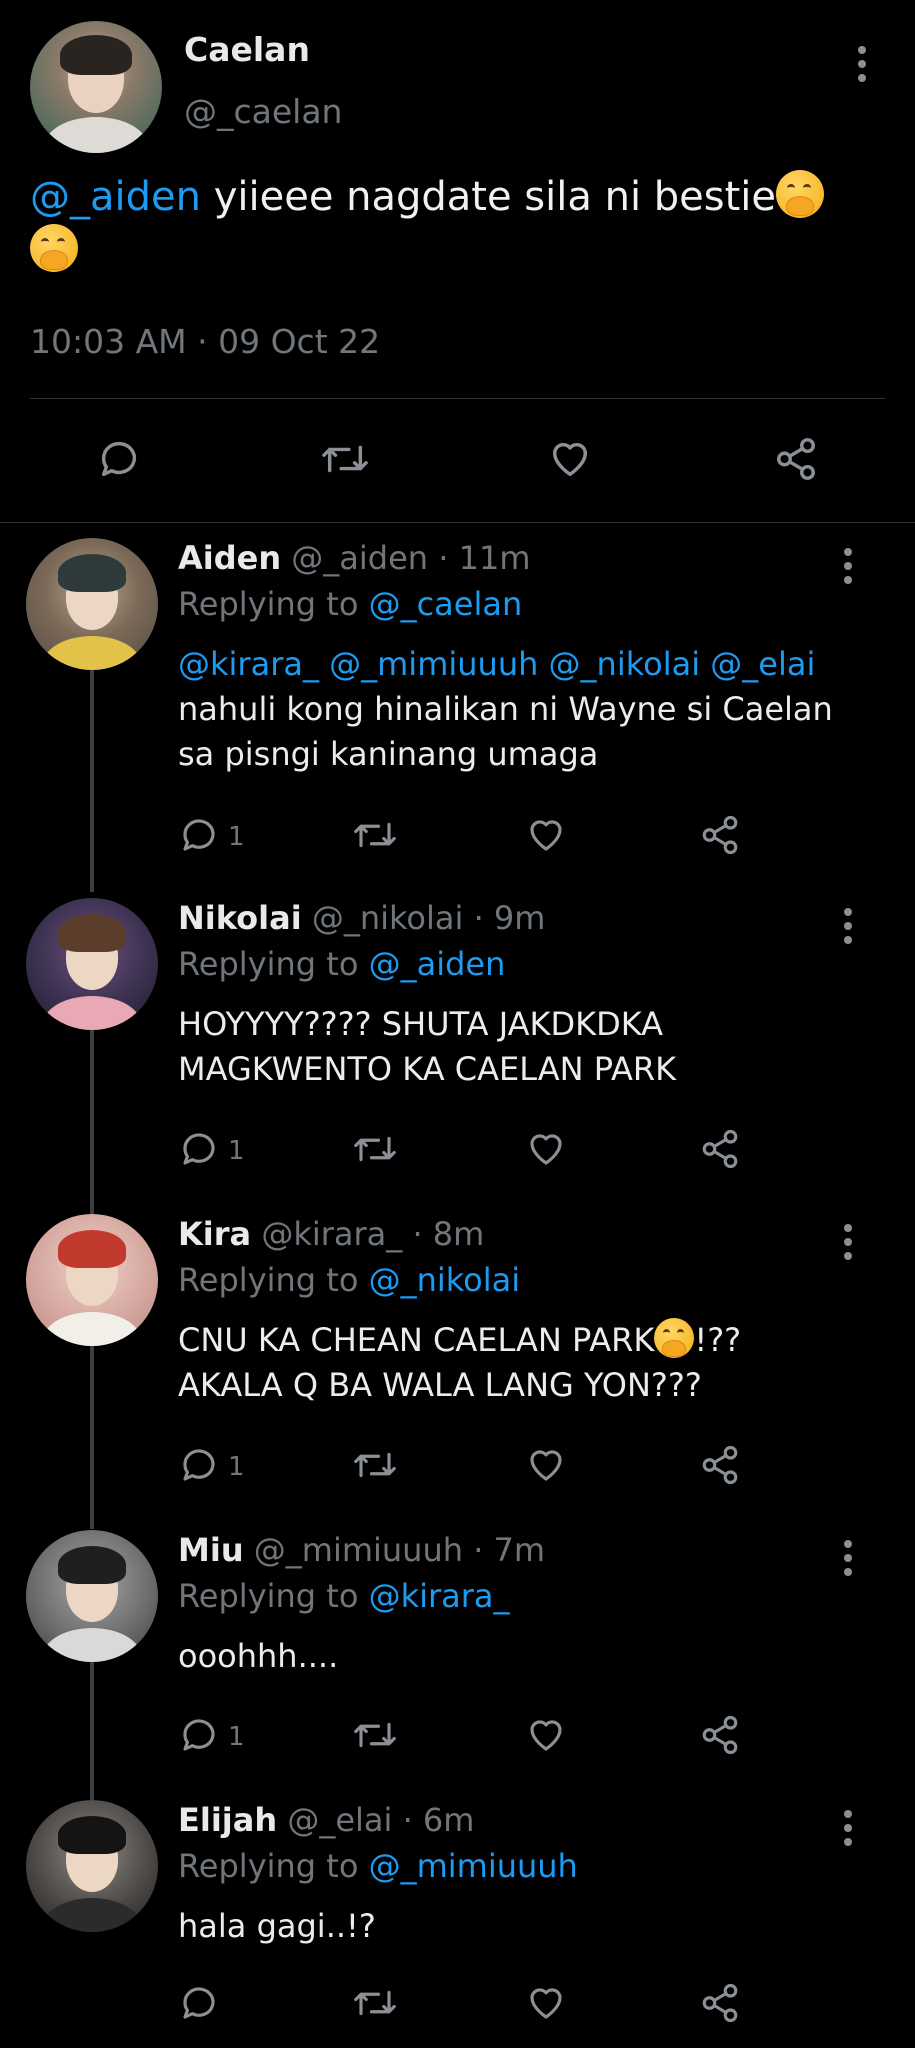 Image resolution: width=915 pixels, height=2048 pixels. What do you see at coordinates (92, 964) in the screenshot?
I see `avatar-nikolai` at bounding box center [92, 964].